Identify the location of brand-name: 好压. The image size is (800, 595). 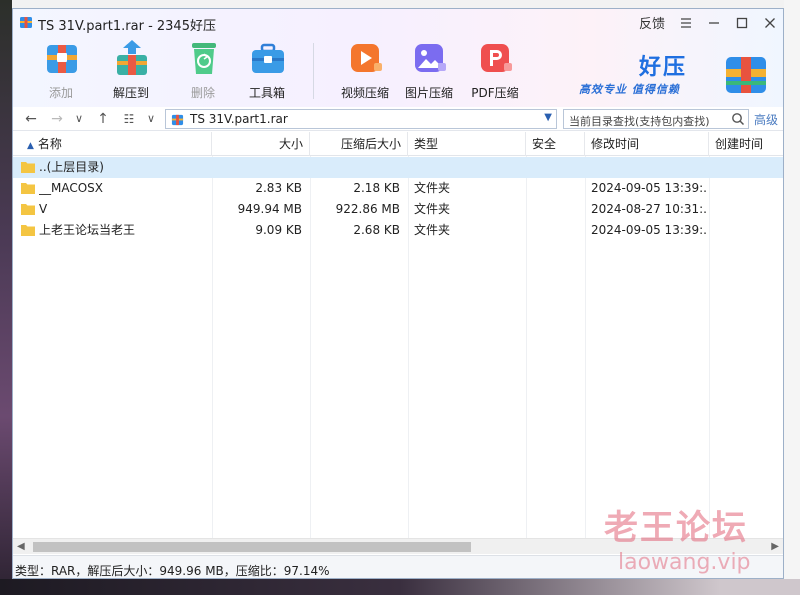
(663, 67).